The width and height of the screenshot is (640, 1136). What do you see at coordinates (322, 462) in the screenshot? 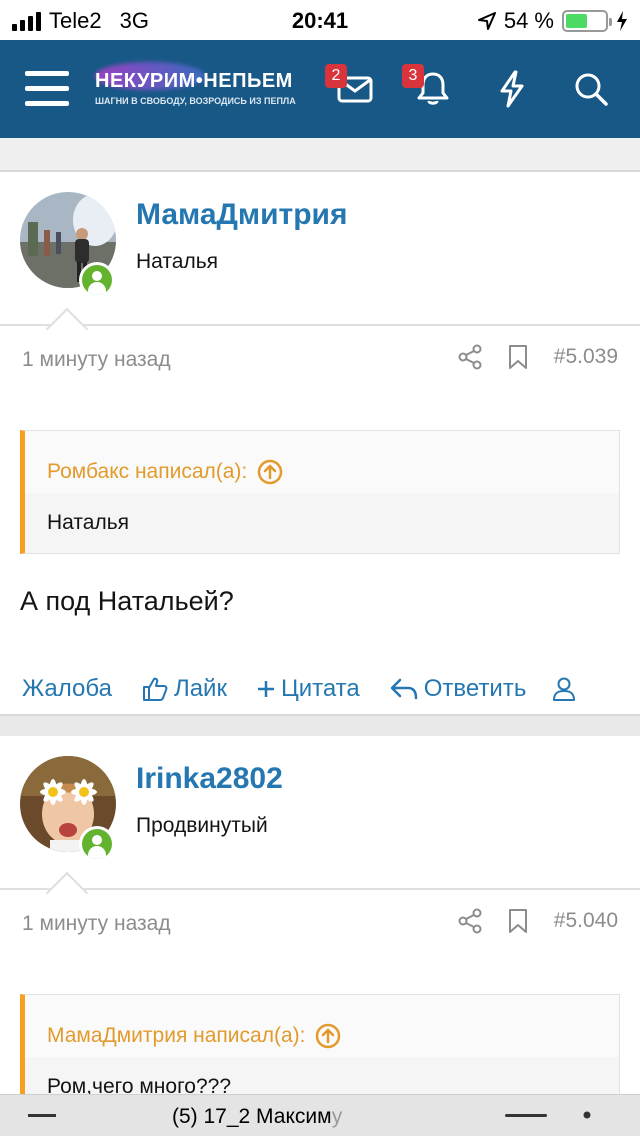
I see `quote-header: Ромбакс написал(а):` at bounding box center [322, 462].